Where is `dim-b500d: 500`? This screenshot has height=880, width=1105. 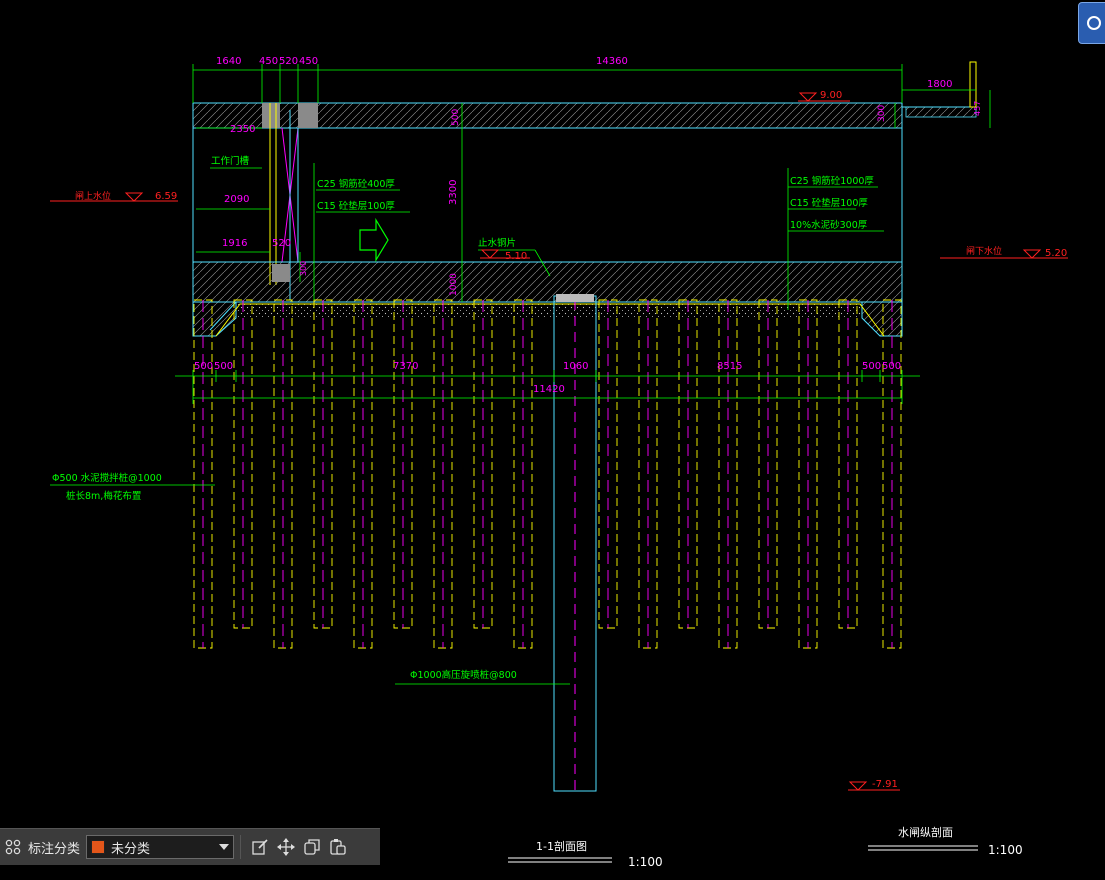
dim-b500d: 500 is located at coordinates (891, 366).